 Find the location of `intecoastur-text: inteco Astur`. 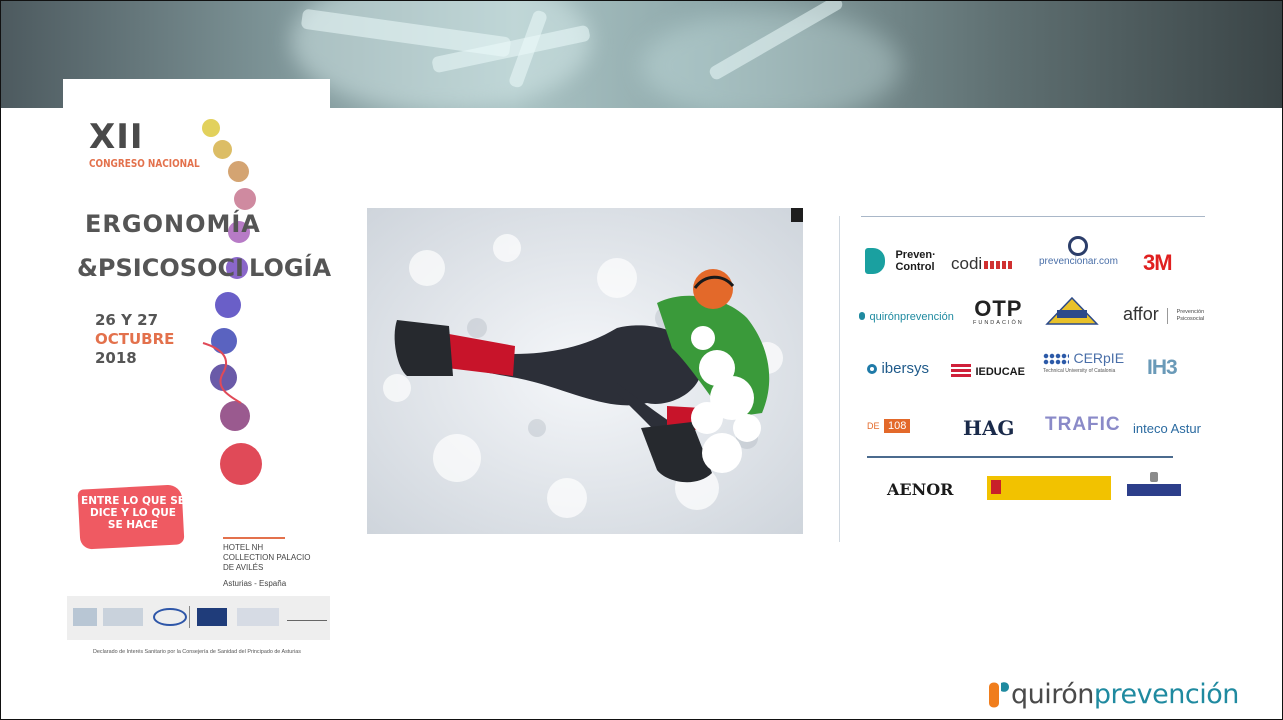

intecoastur-text: inteco Astur is located at coordinates (1167, 428).